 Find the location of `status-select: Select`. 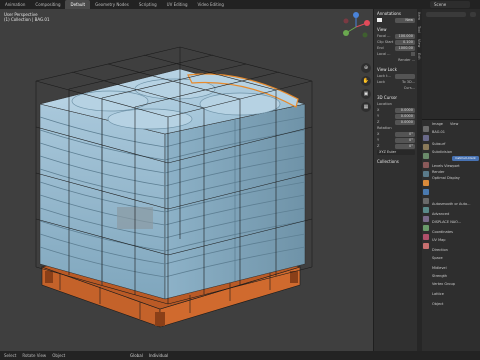

status-select: Select is located at coordinates (10, 355).